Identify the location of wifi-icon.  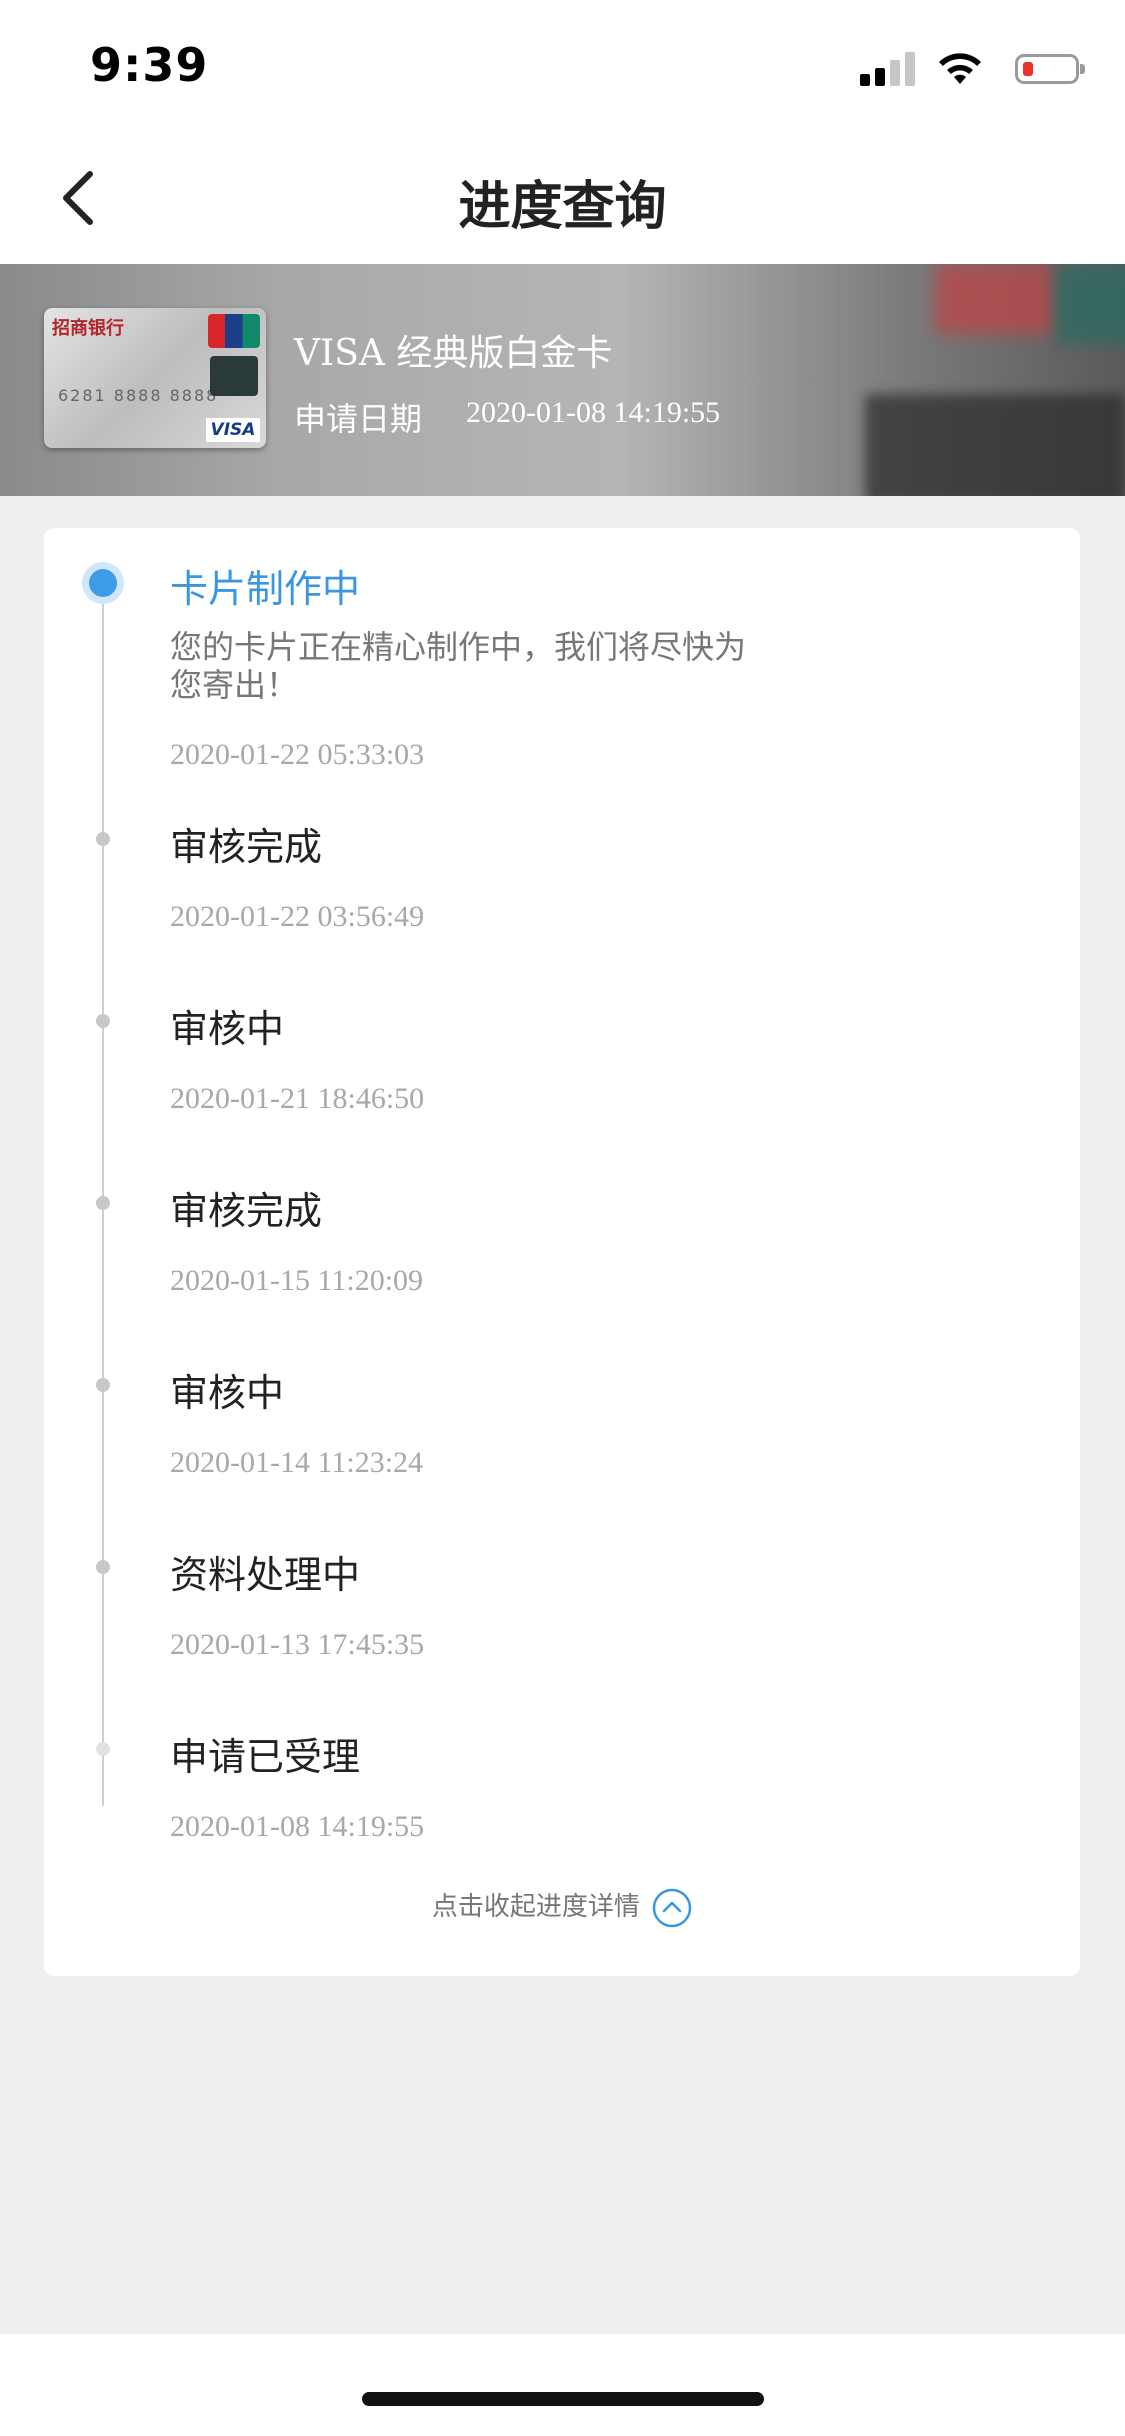
(960, 68).